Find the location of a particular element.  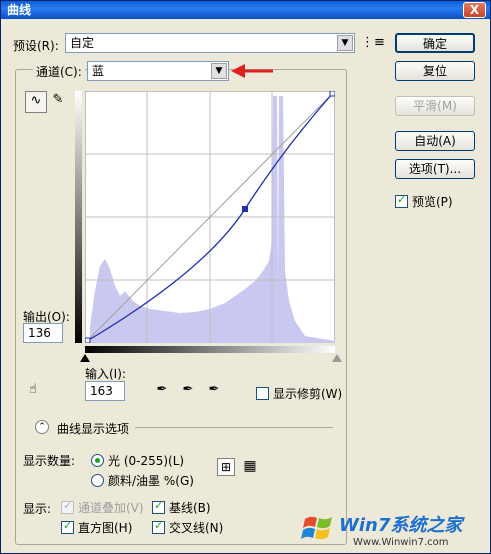

show-clipping-box is located at coordinates (262, 393).